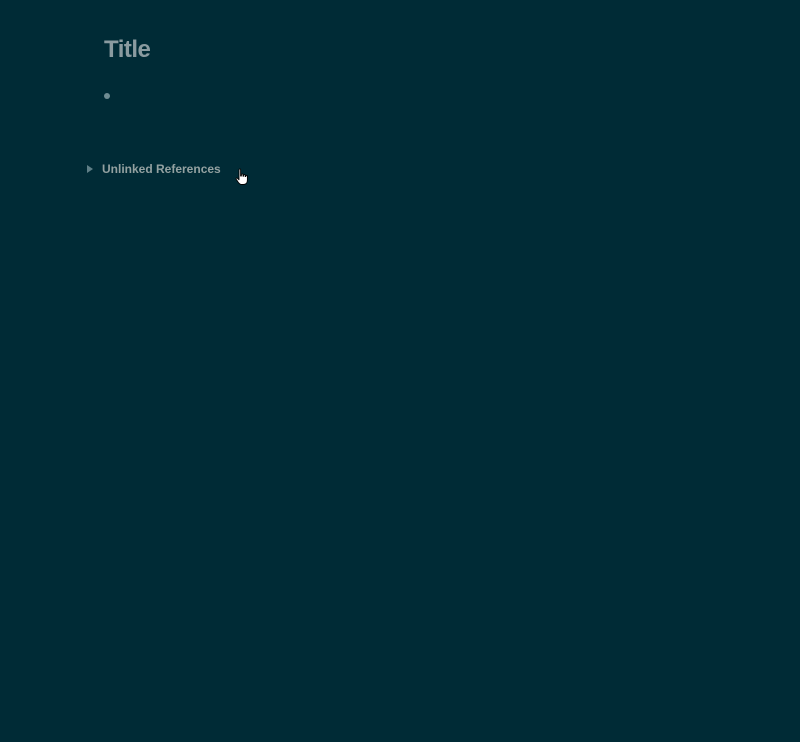 The height and width of the screenshot is (742, 800). I want to click on block-content, so click(172, 96).